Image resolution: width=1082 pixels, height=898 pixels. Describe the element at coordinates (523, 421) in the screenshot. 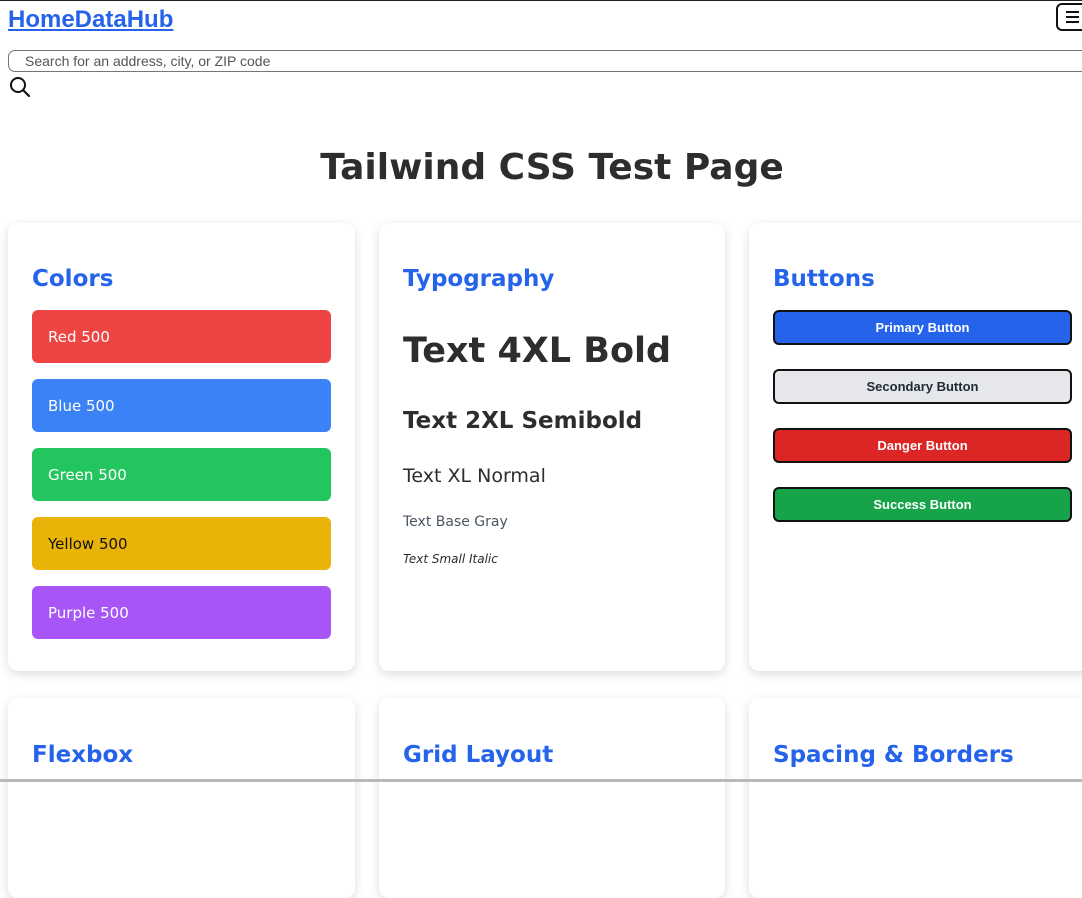

I see `text-2xl-semibold: Text 2XL Semibold` at that location.